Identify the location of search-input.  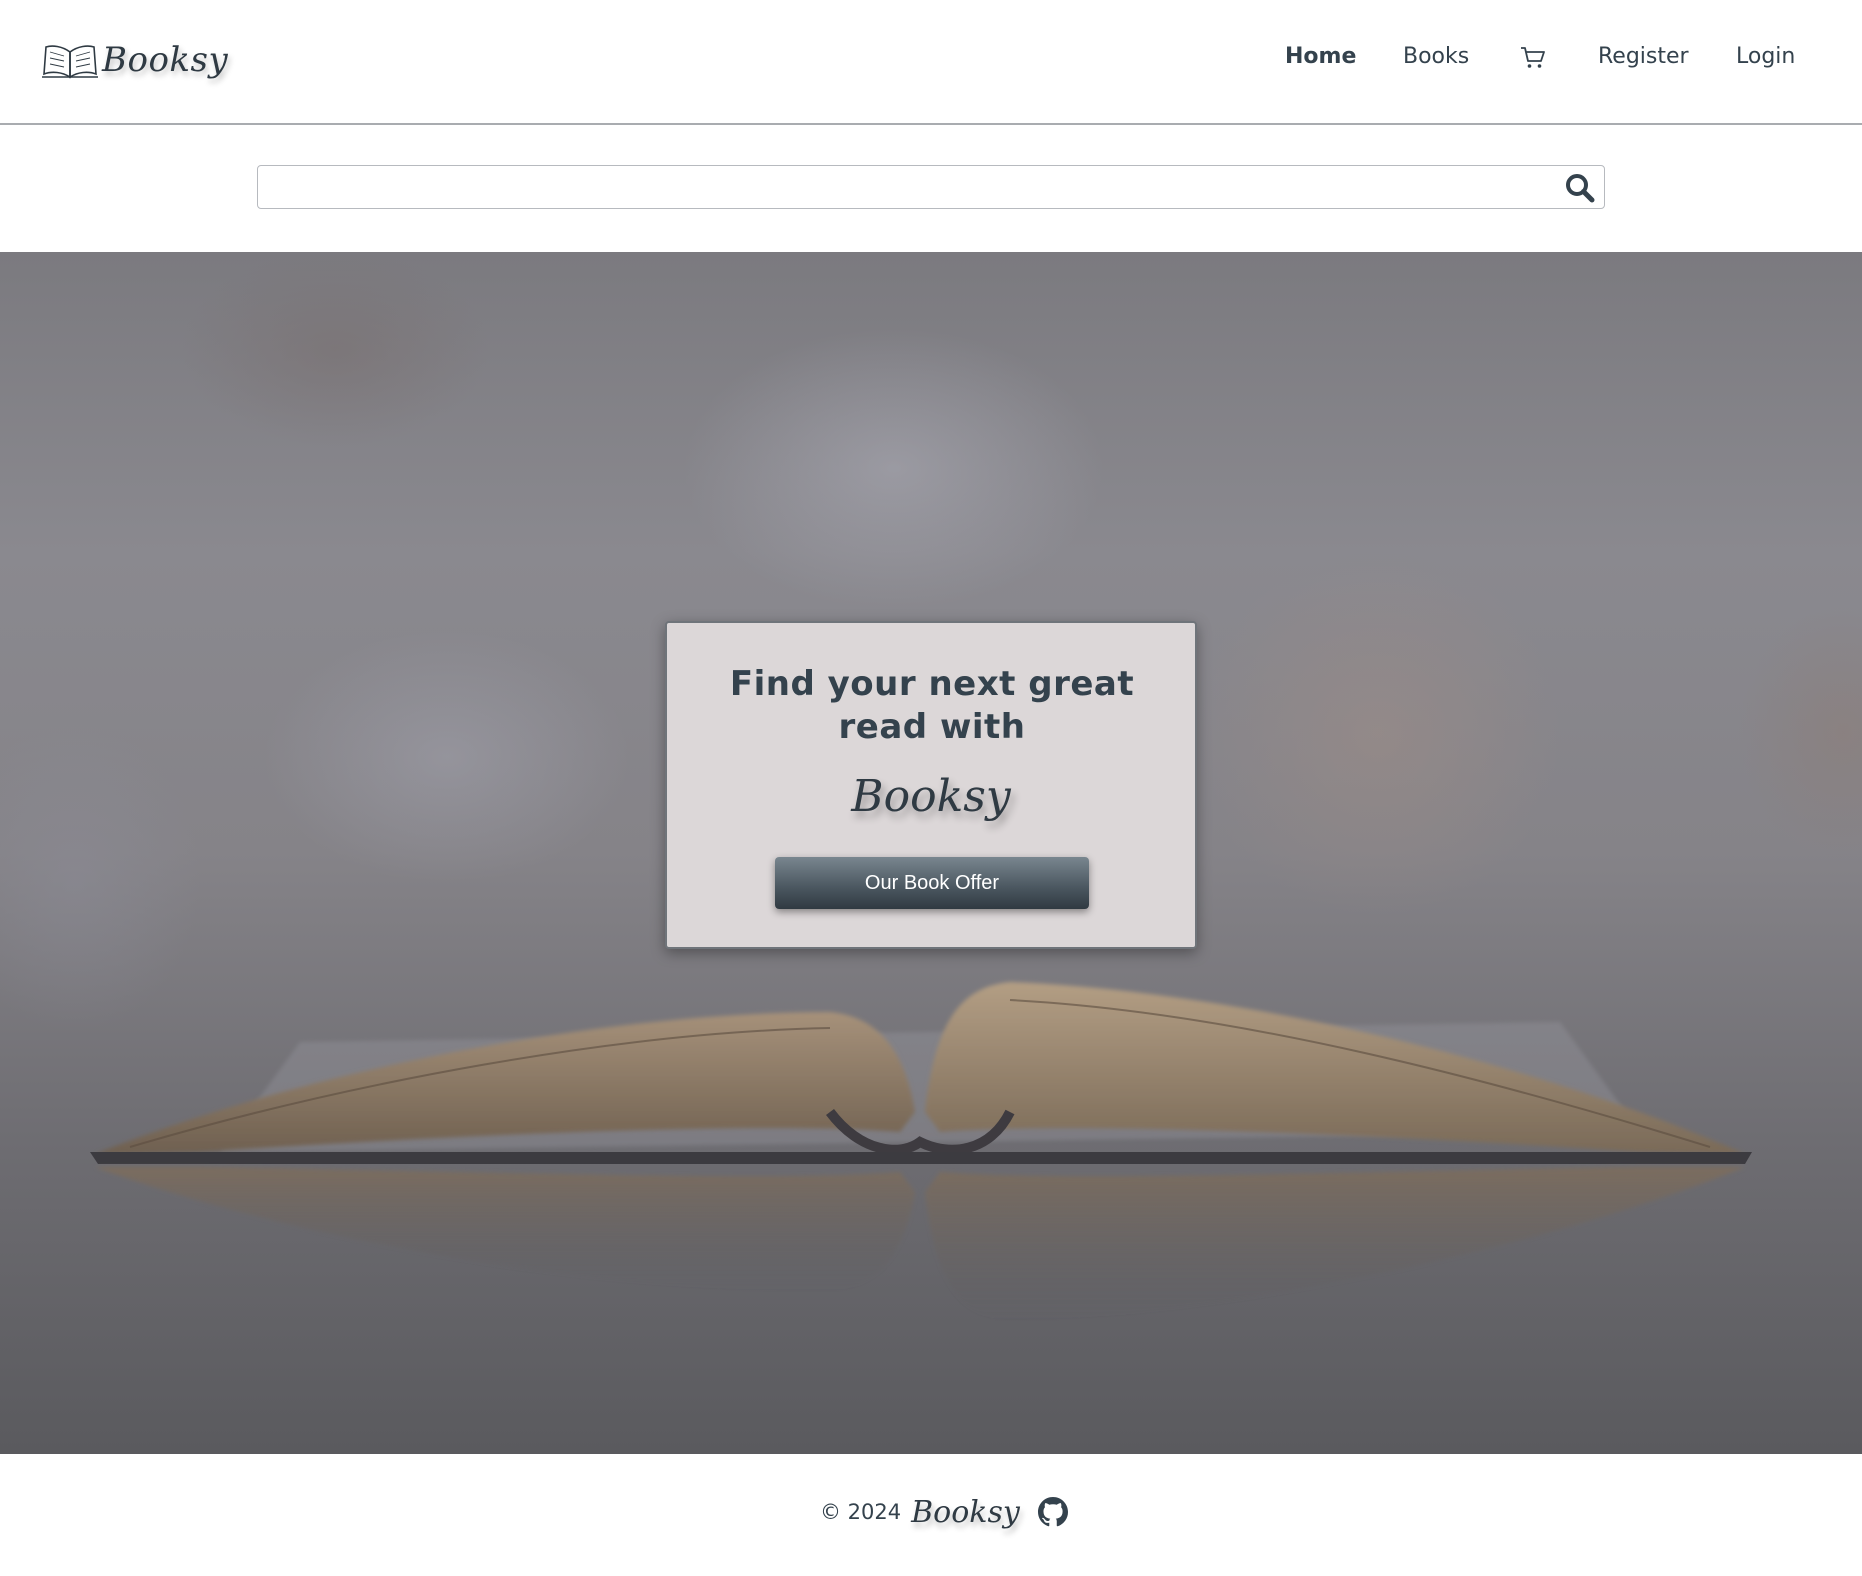
(903, 186).